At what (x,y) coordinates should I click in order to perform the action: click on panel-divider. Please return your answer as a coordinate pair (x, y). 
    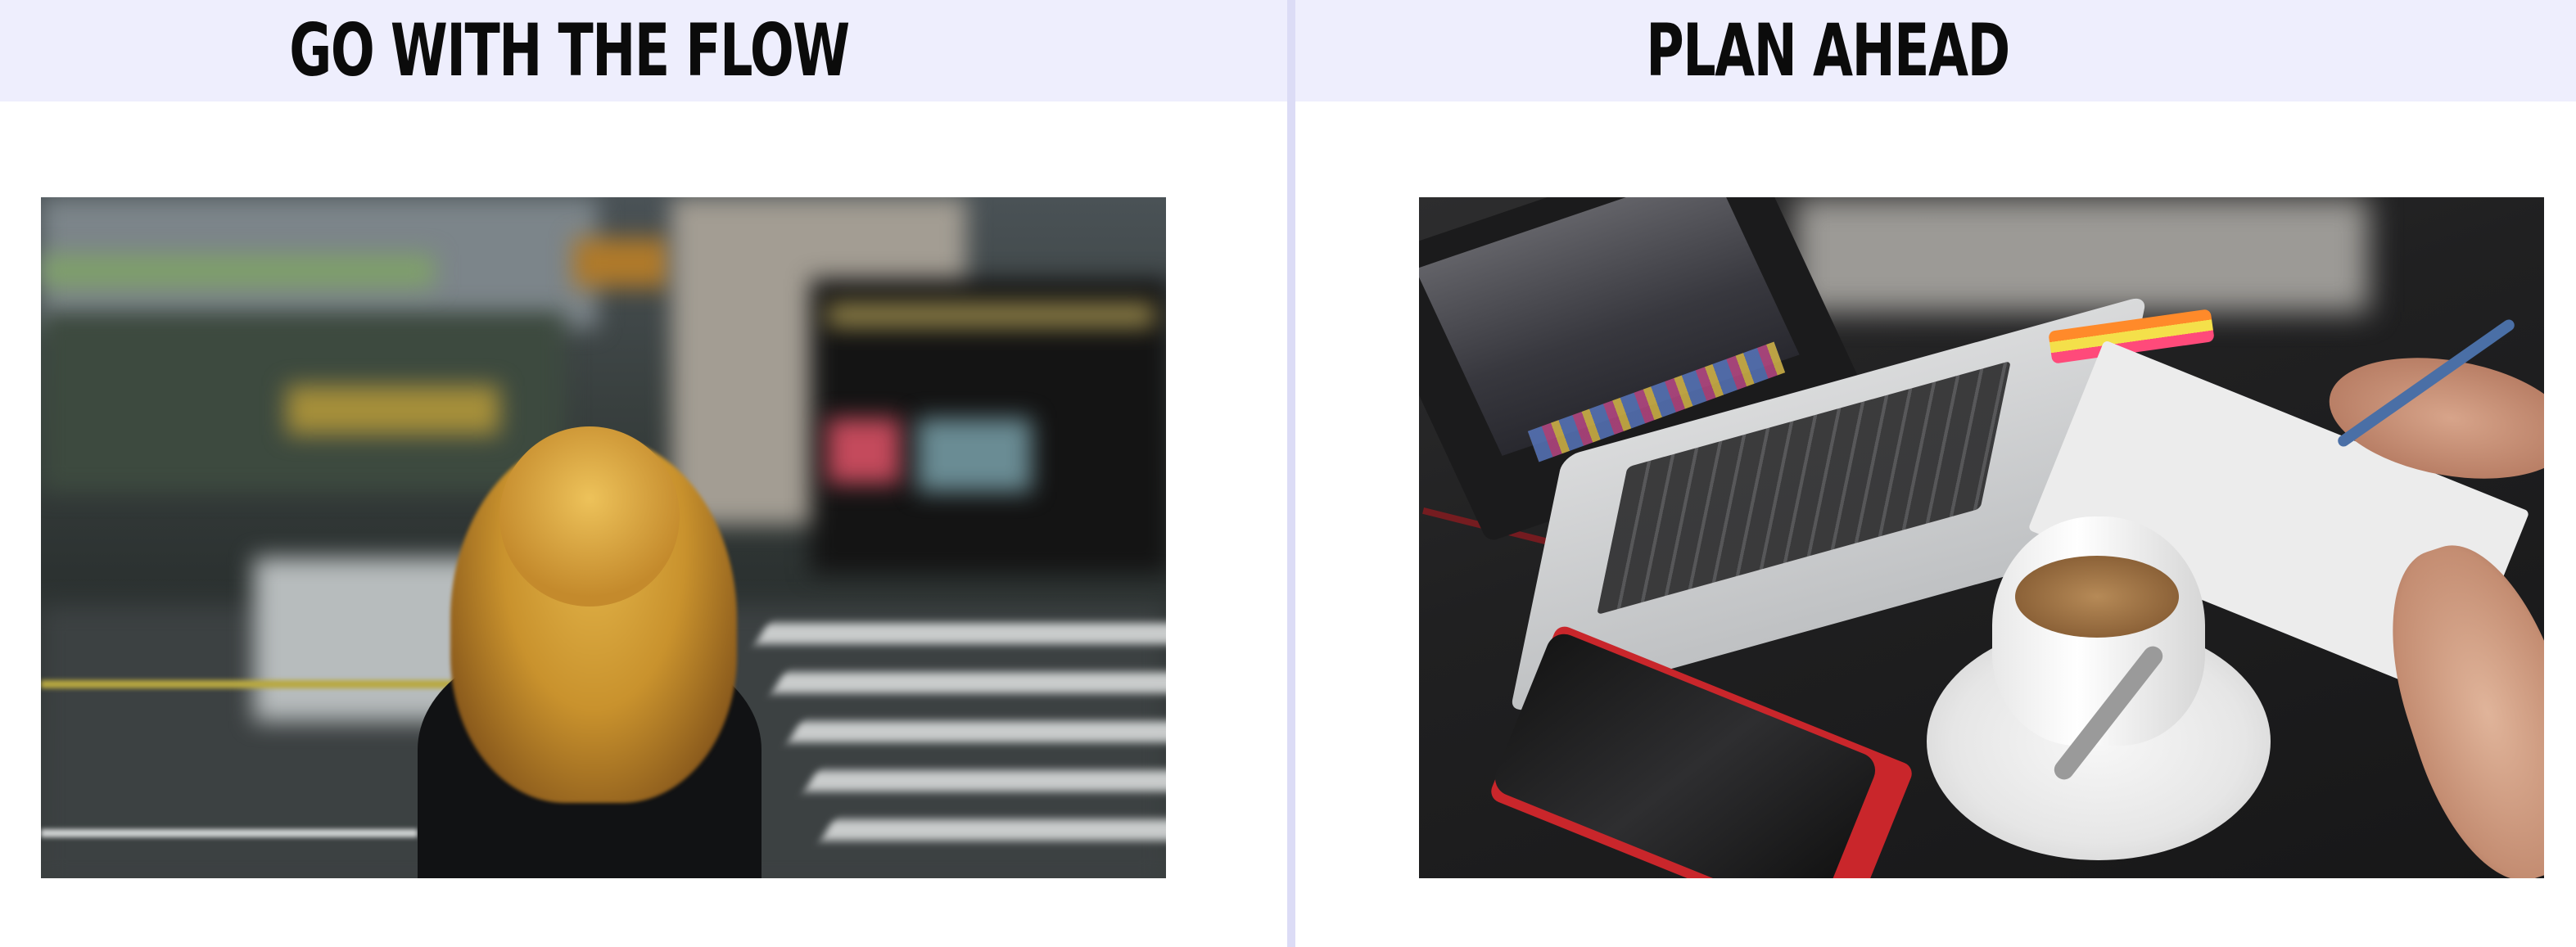
    Looking at the image, I should click on (1291, 473).